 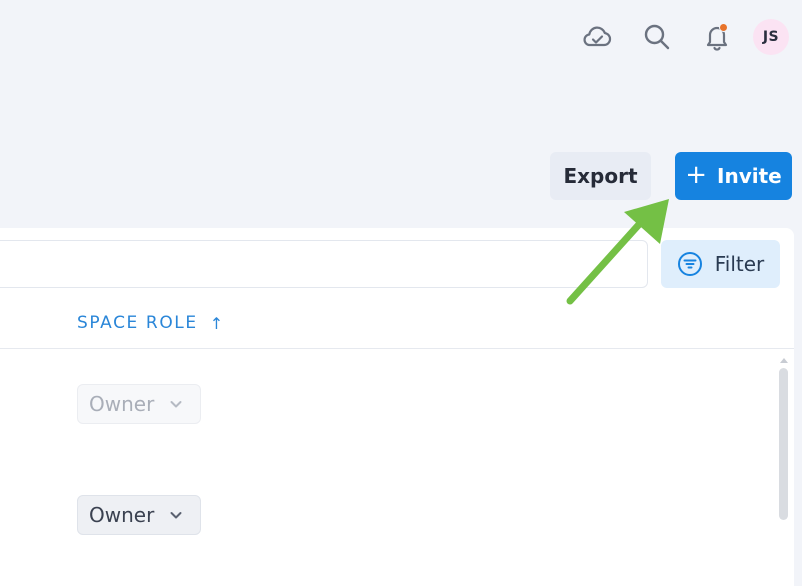 What do you see at coordinates (771, 37) in the screenshot?
I see `avatar: JS` at bounding box center [771, 37].